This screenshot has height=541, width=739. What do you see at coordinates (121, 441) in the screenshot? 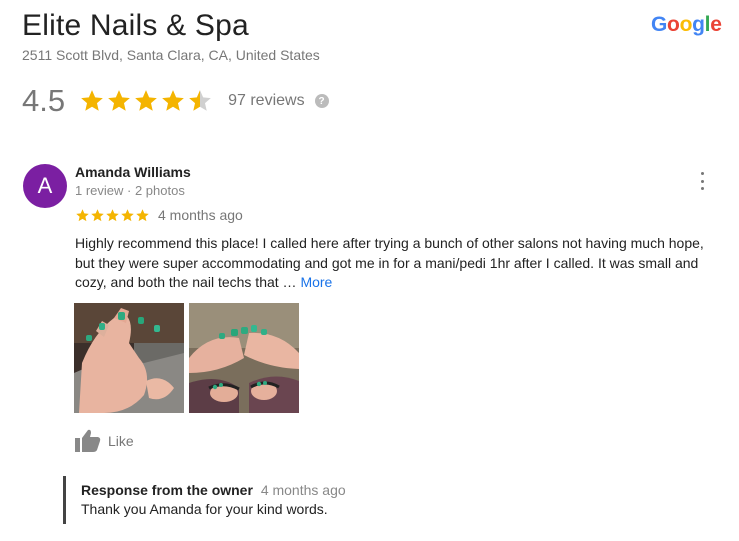
I see `like-label: Like` at bounding box center [121, 441].